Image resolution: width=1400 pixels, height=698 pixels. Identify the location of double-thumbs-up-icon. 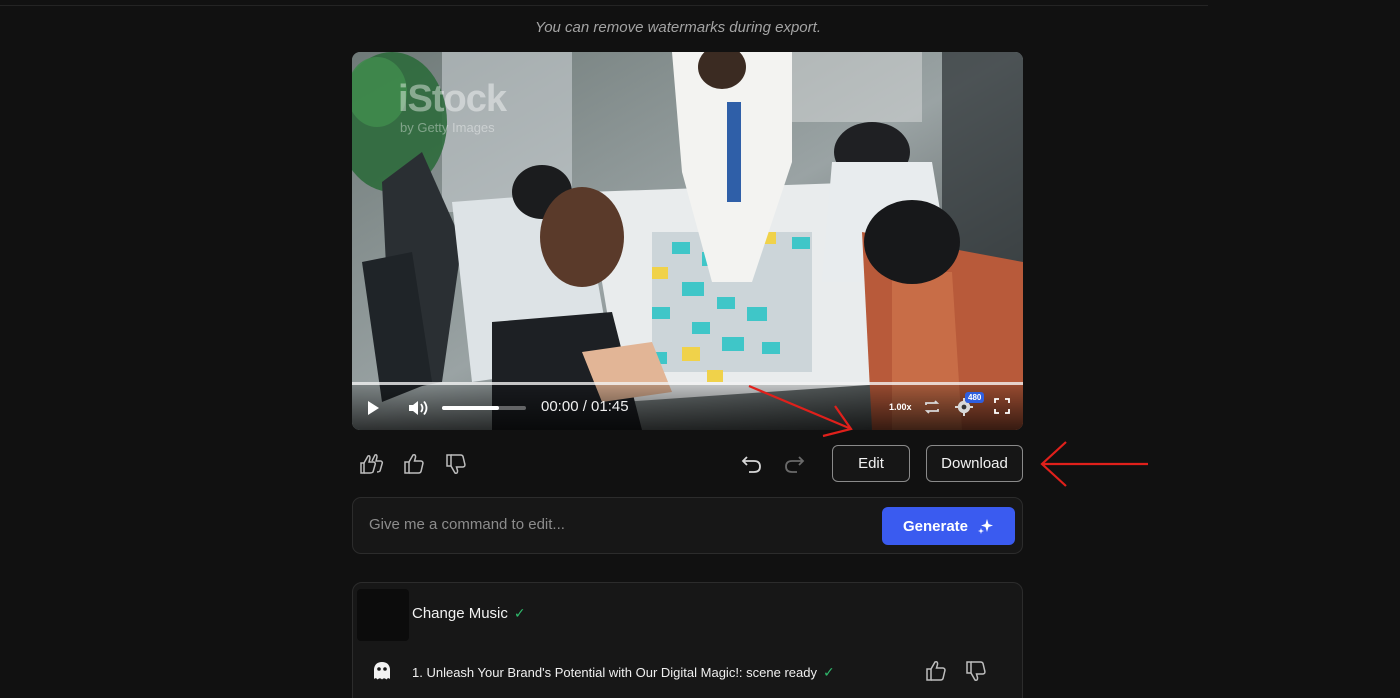
(372, 464).